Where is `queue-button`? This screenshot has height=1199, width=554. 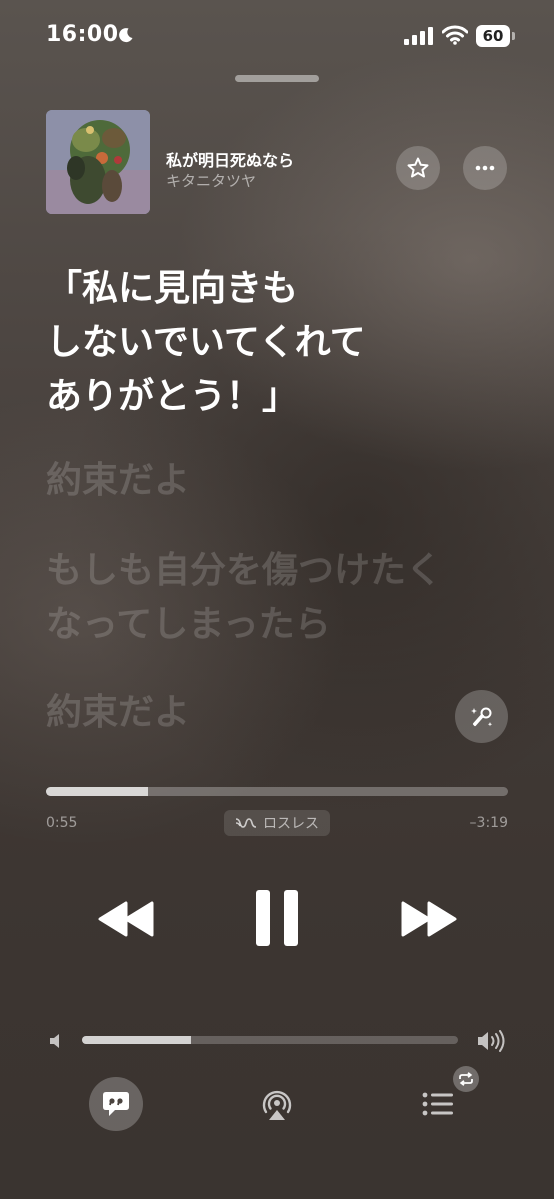
queue-button is located at coordinates (438, 1105).